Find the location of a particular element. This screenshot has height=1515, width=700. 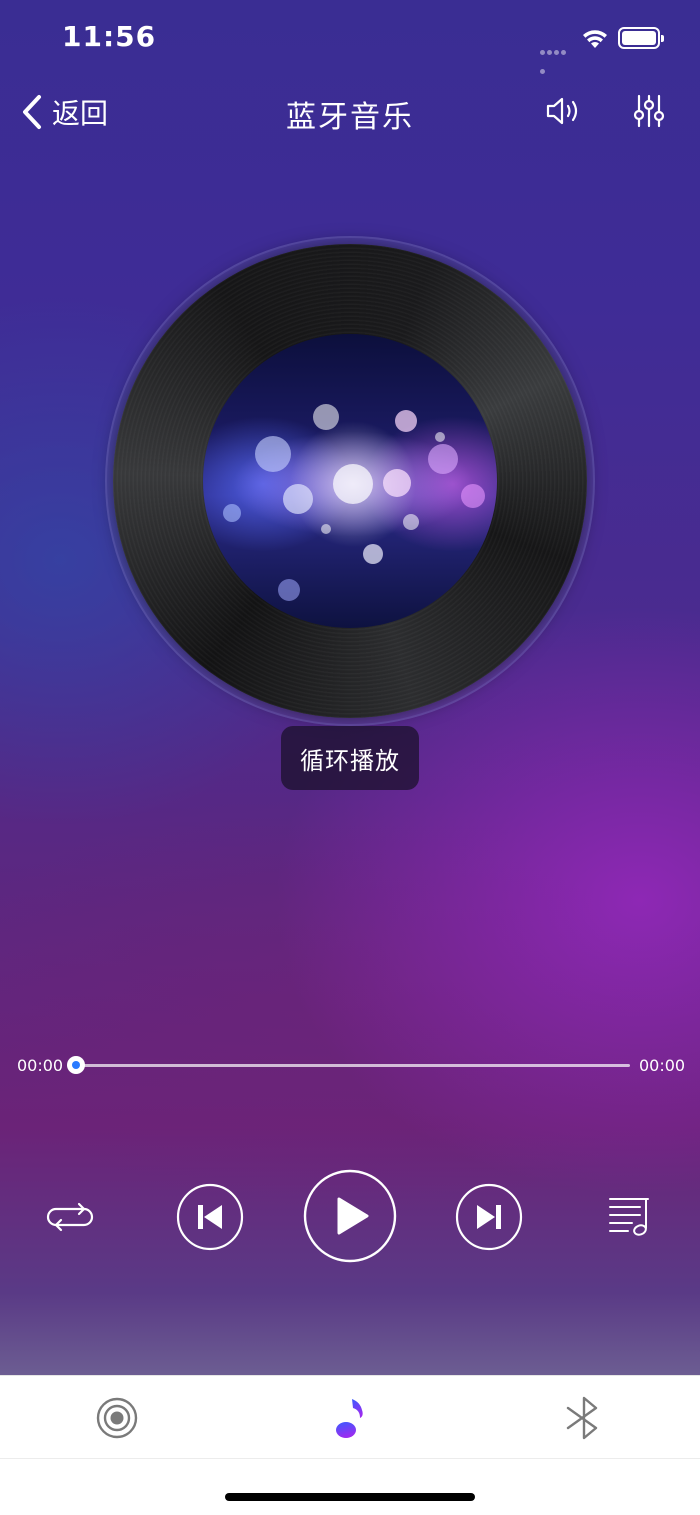

volume-icon is located at coordinates (564, 111).